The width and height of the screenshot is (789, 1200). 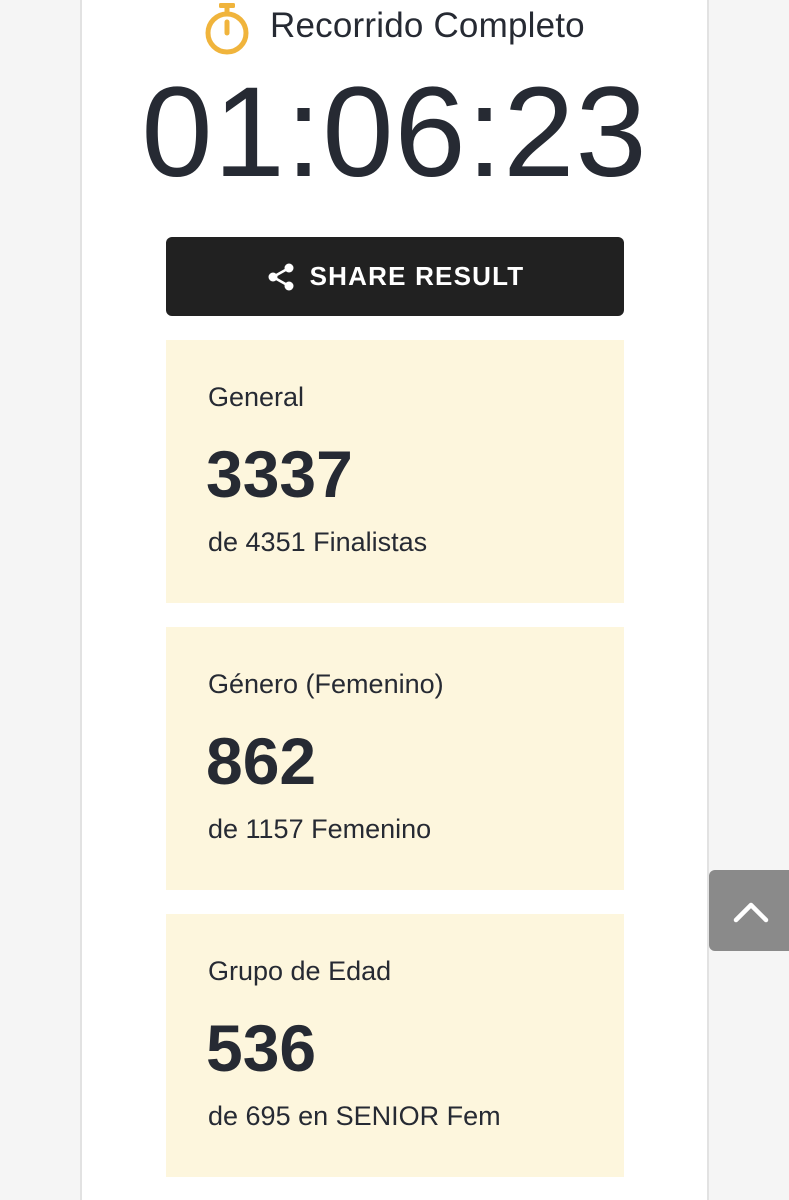 What do you see at coordinates (417, 276) in the screenshot?
I see `share-result-label: SHARE RESULT` at bounding box center [417, 276].